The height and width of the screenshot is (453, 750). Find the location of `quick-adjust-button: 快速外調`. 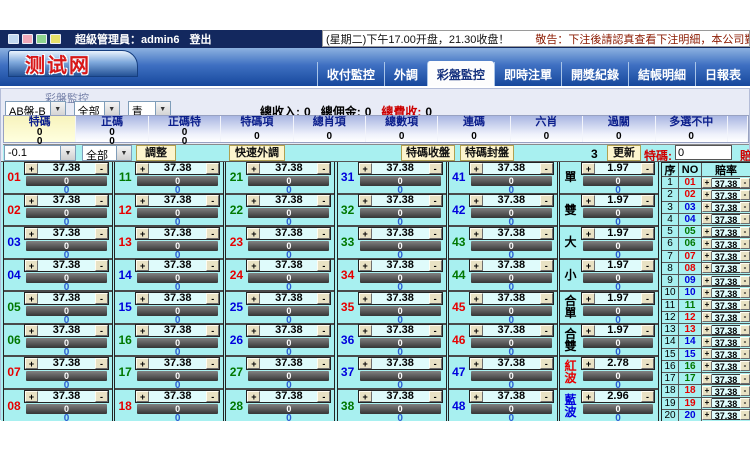

quick-adjust-button: 快速外調 is located at coordinates (257, 153).